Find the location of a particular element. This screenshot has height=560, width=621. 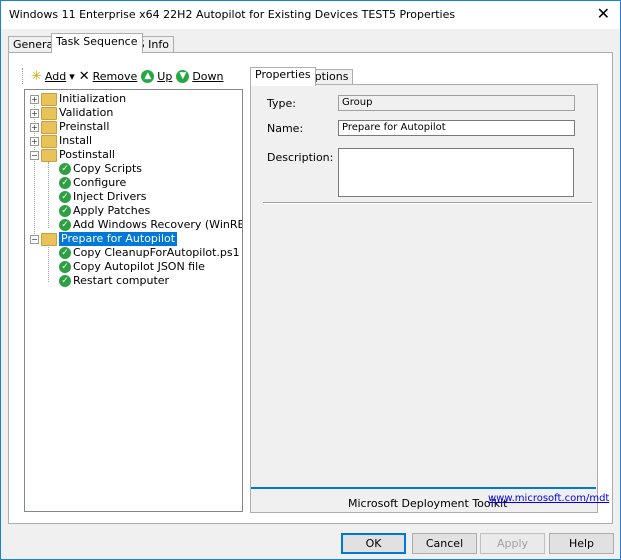

tab-task-sequence: Task Sequence is located at coordinates (97, 43).